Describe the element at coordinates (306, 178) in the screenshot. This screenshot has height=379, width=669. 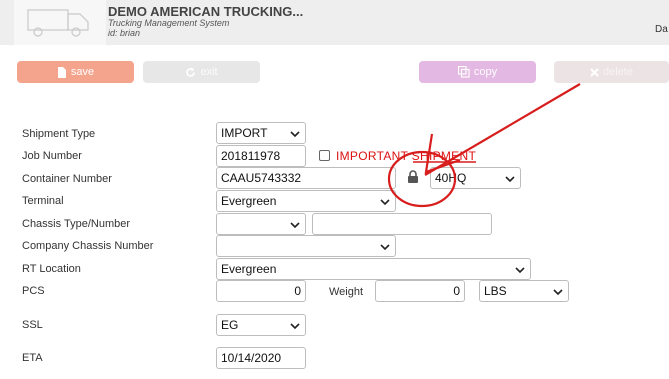
I see `container-number-input: CAAU5743332` at that location.